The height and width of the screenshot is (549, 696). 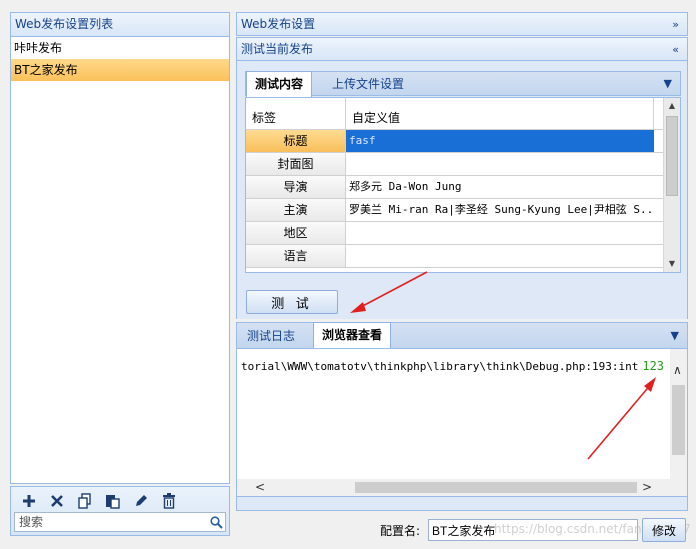 What do you see at coordinates (675, 49) in the screenshot?
I see `collapse-icon: «` at bounding box center [675, 49].